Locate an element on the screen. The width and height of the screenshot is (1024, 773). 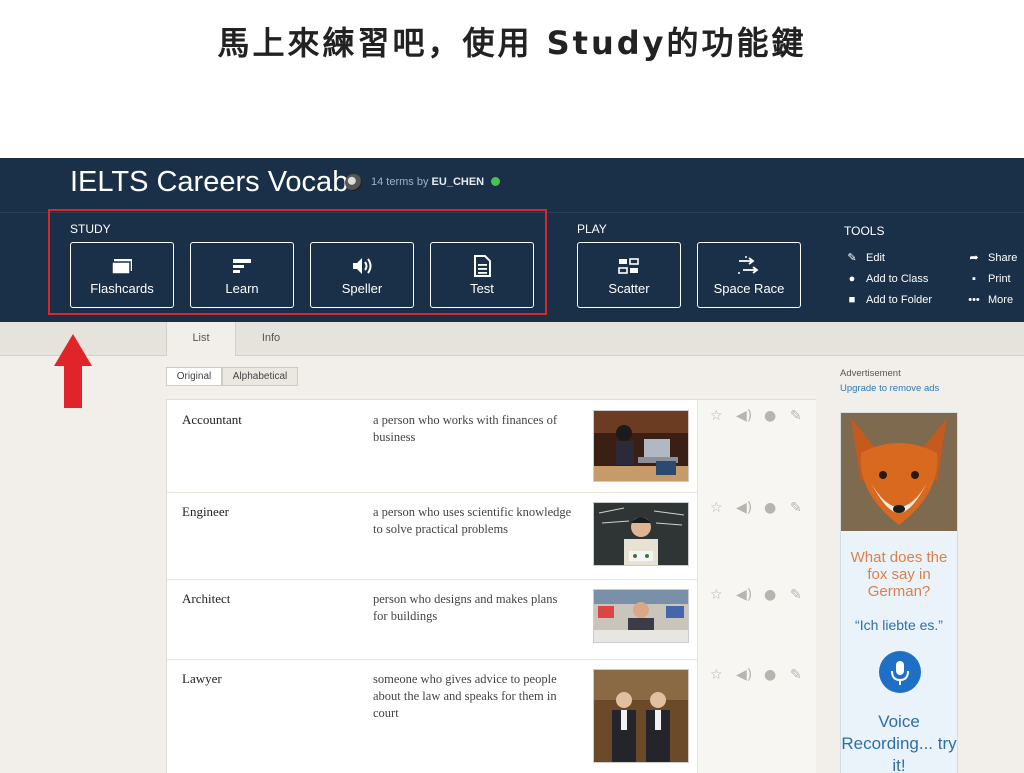
sort-alphabetical-button: Alphabetical is located at coordinates (260, 376).